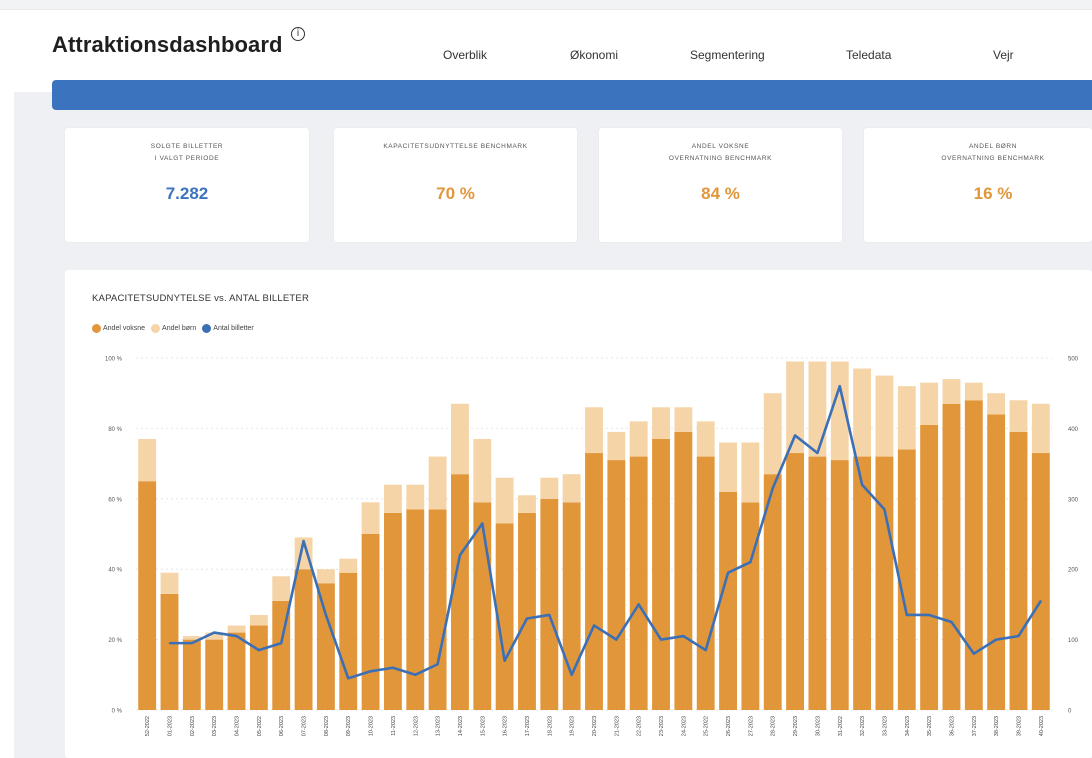 The image size is (1092, 758). What do you see at coordinates (394, 726) in the screenshot?
I see `x-tick-label: 11-2023` at bounding box center [394, 726].